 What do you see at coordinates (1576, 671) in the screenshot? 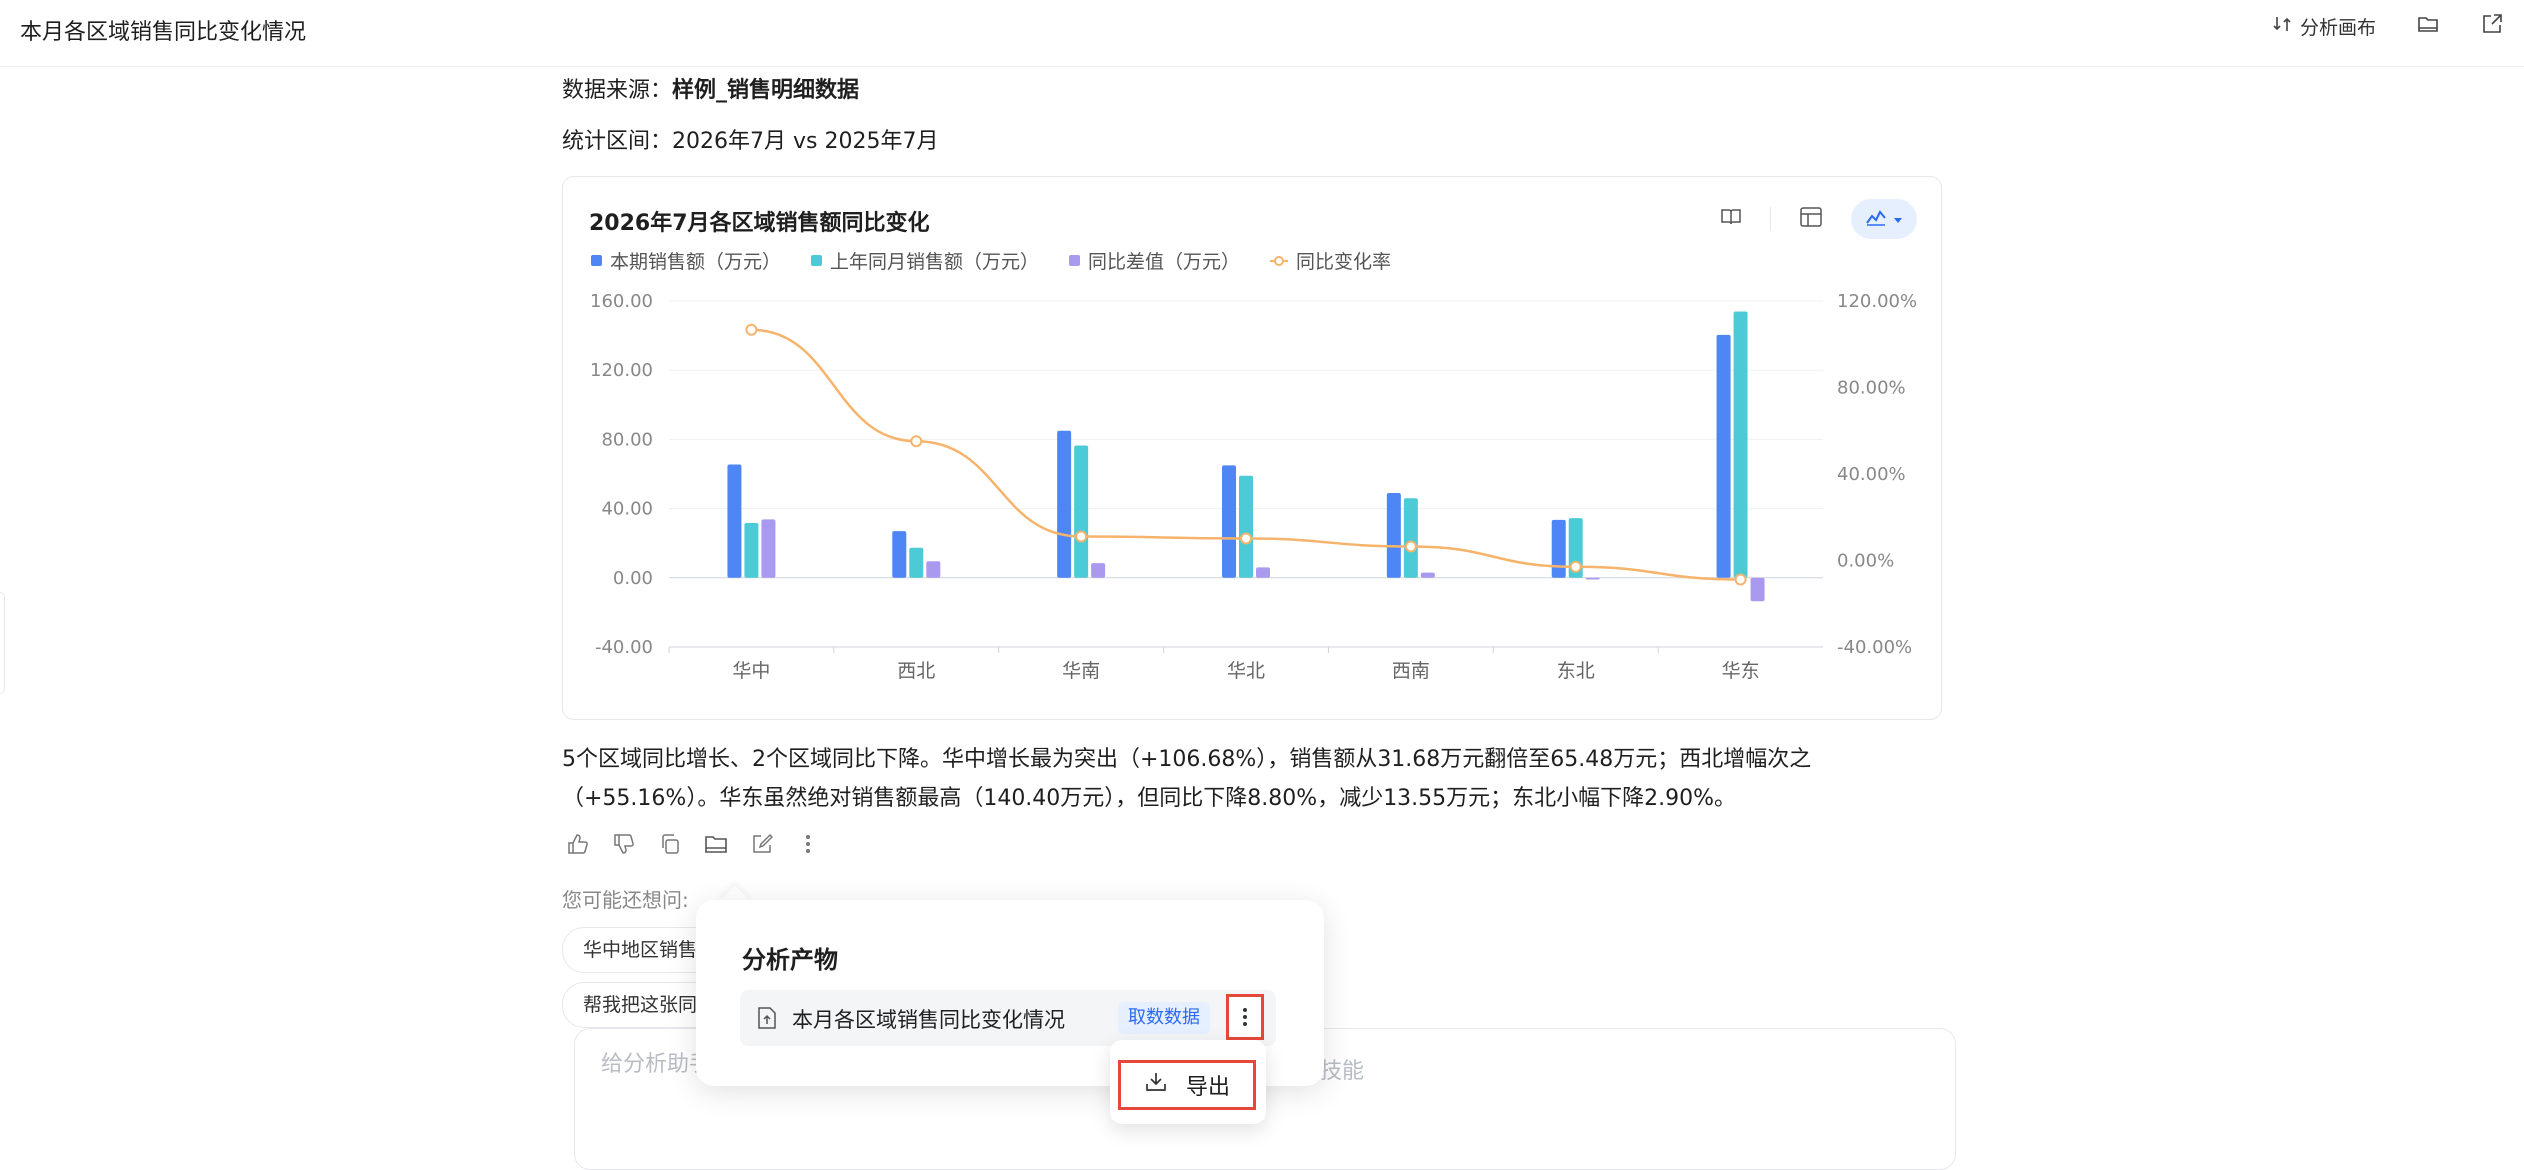
I see `x-tick-label: 东北` at bounding box center [1576, 671].